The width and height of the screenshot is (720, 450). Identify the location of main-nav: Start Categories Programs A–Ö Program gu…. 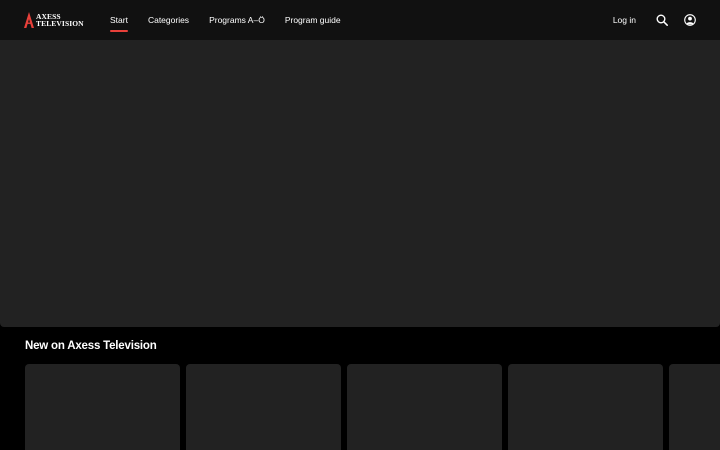
(235, 20).